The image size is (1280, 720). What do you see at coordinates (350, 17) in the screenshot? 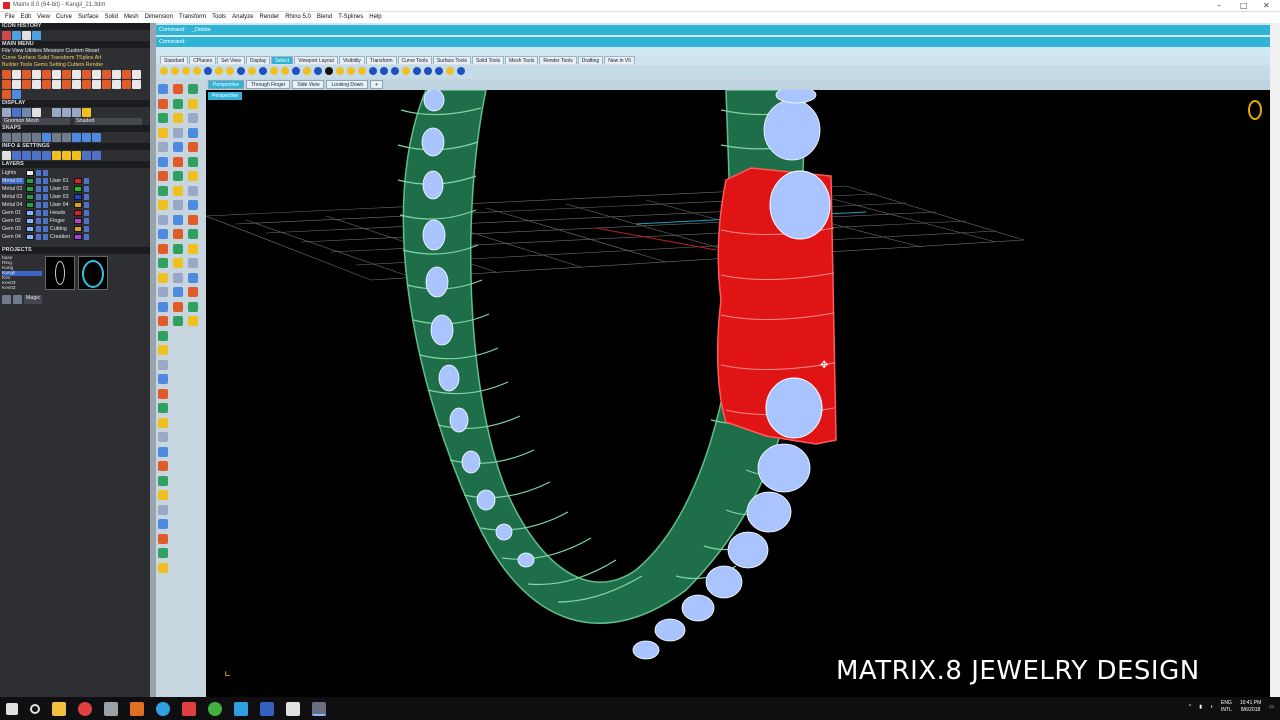
I see `menu-tsplines: T-Splines` at bounding box center [350, 17].